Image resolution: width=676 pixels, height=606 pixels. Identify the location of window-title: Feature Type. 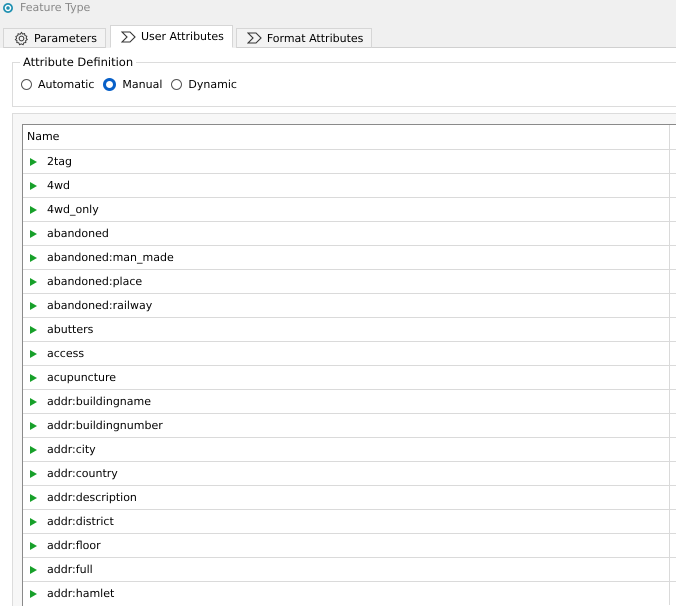
(55, 8).